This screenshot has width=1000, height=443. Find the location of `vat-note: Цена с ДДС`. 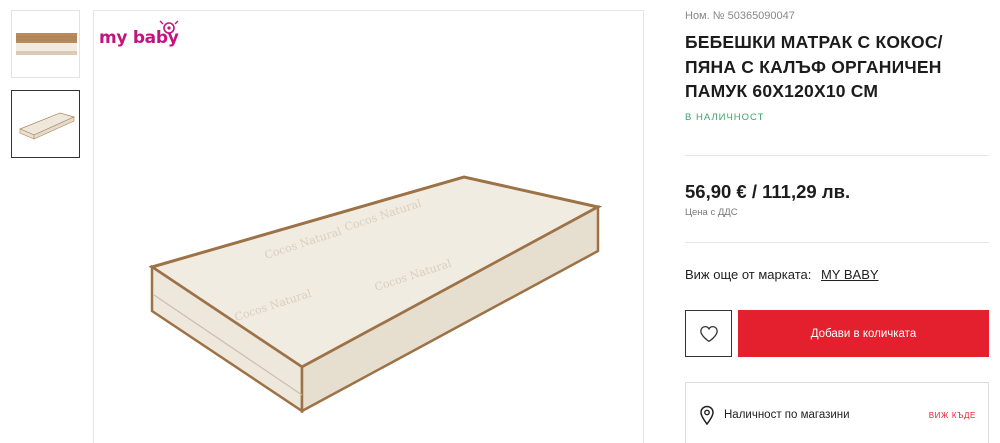

vat-note: Цена с ДДС is located at coordinates (711, 212).